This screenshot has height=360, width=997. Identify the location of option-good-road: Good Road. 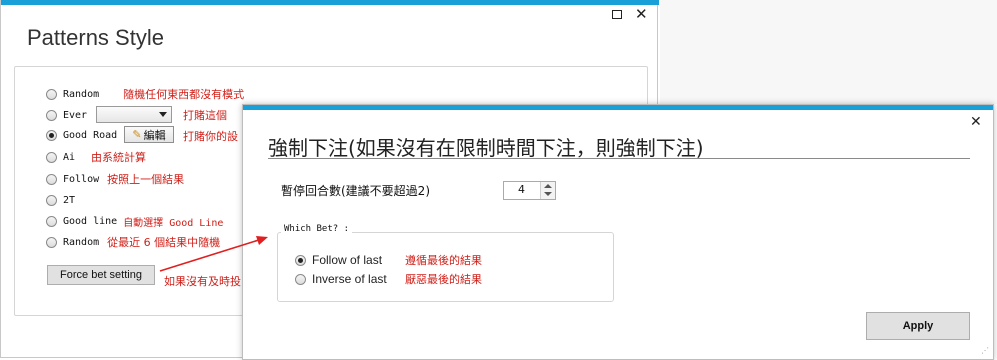
(81, 135).